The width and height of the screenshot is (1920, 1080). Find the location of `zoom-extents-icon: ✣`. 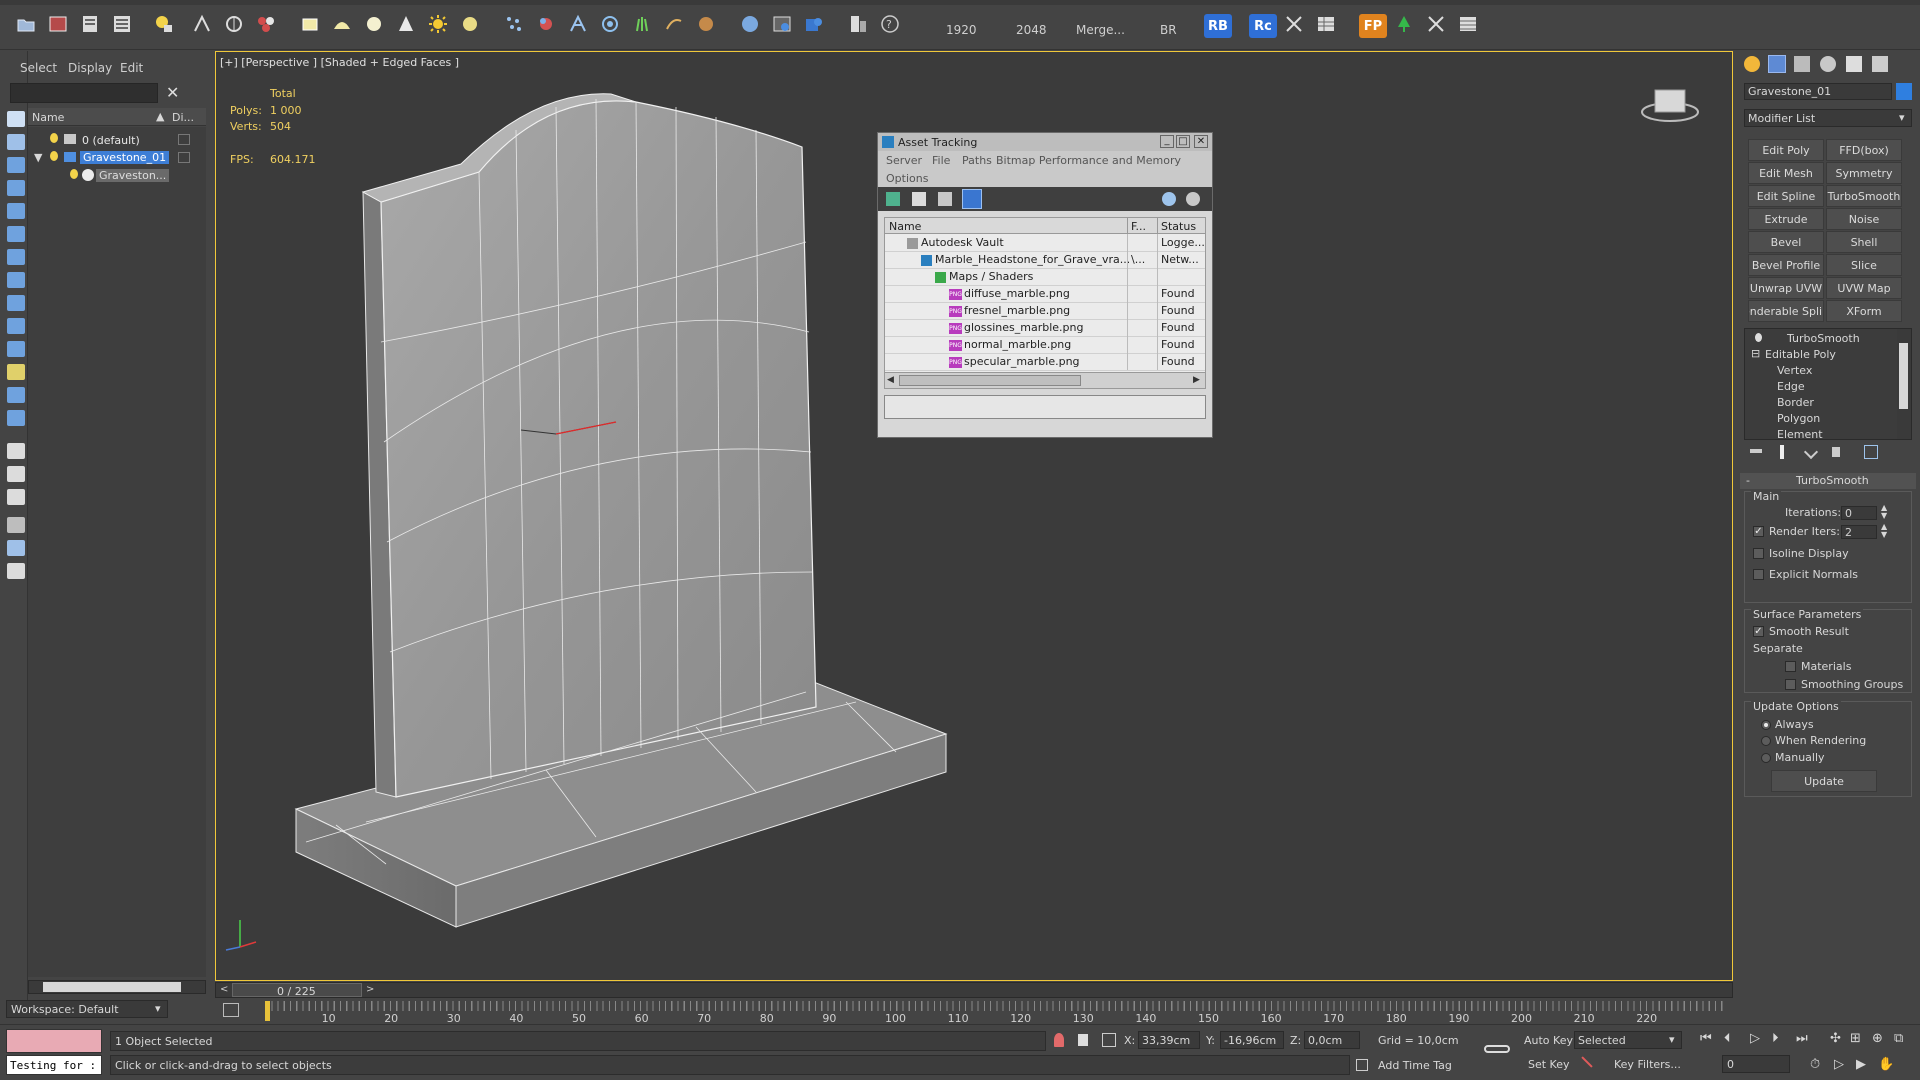

zoom-extents-icon: ✣ is located at coordinates (1835, 1038).